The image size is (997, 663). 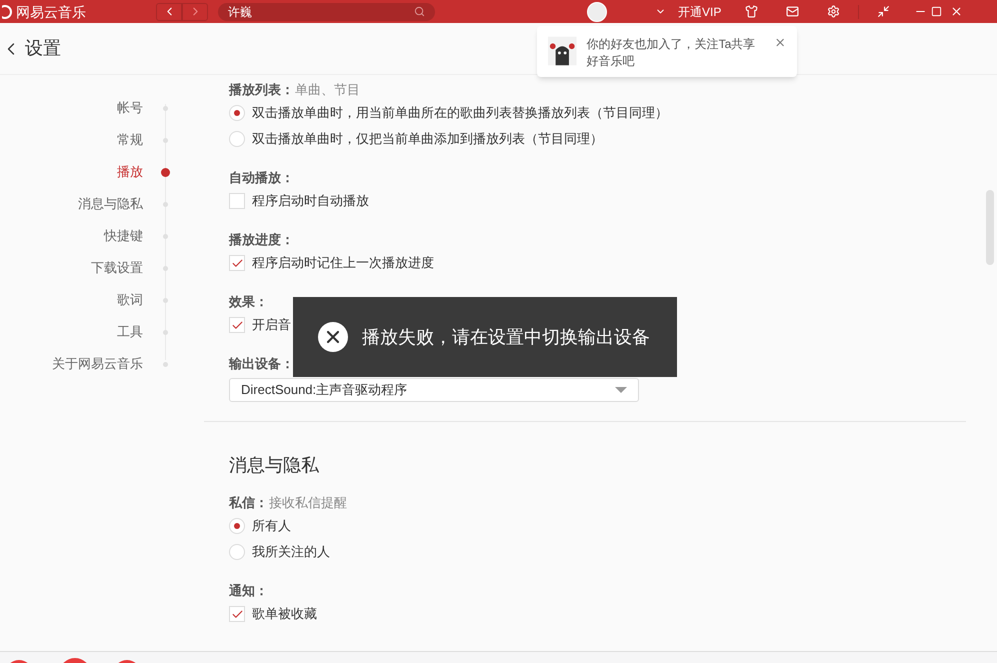 What do you see at coordinates (883, 11) in the screenshot?
I see `mini-mode-icon` at bounding box center [883, 11].